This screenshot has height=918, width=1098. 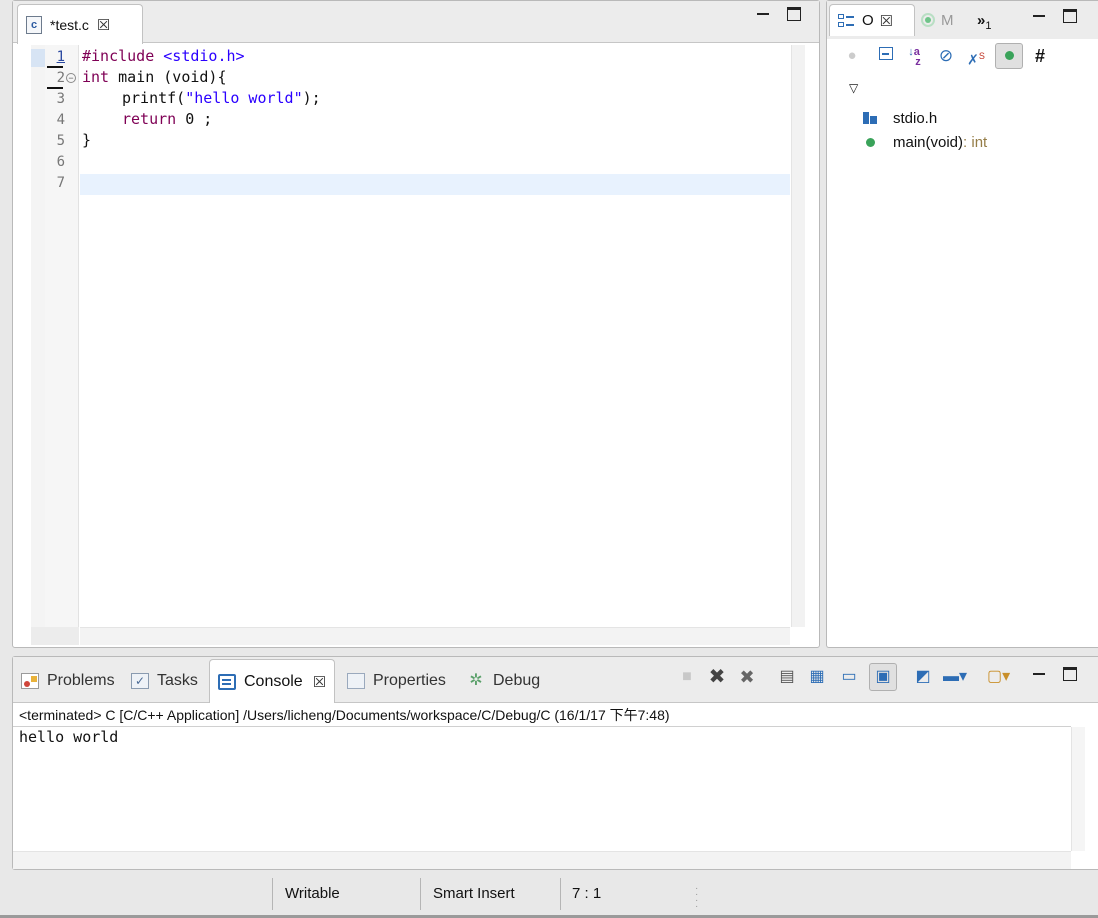 I want to click on outline-toolbar: ● ↓a z ⊘ ✗S #, so click(x=962, y=56).